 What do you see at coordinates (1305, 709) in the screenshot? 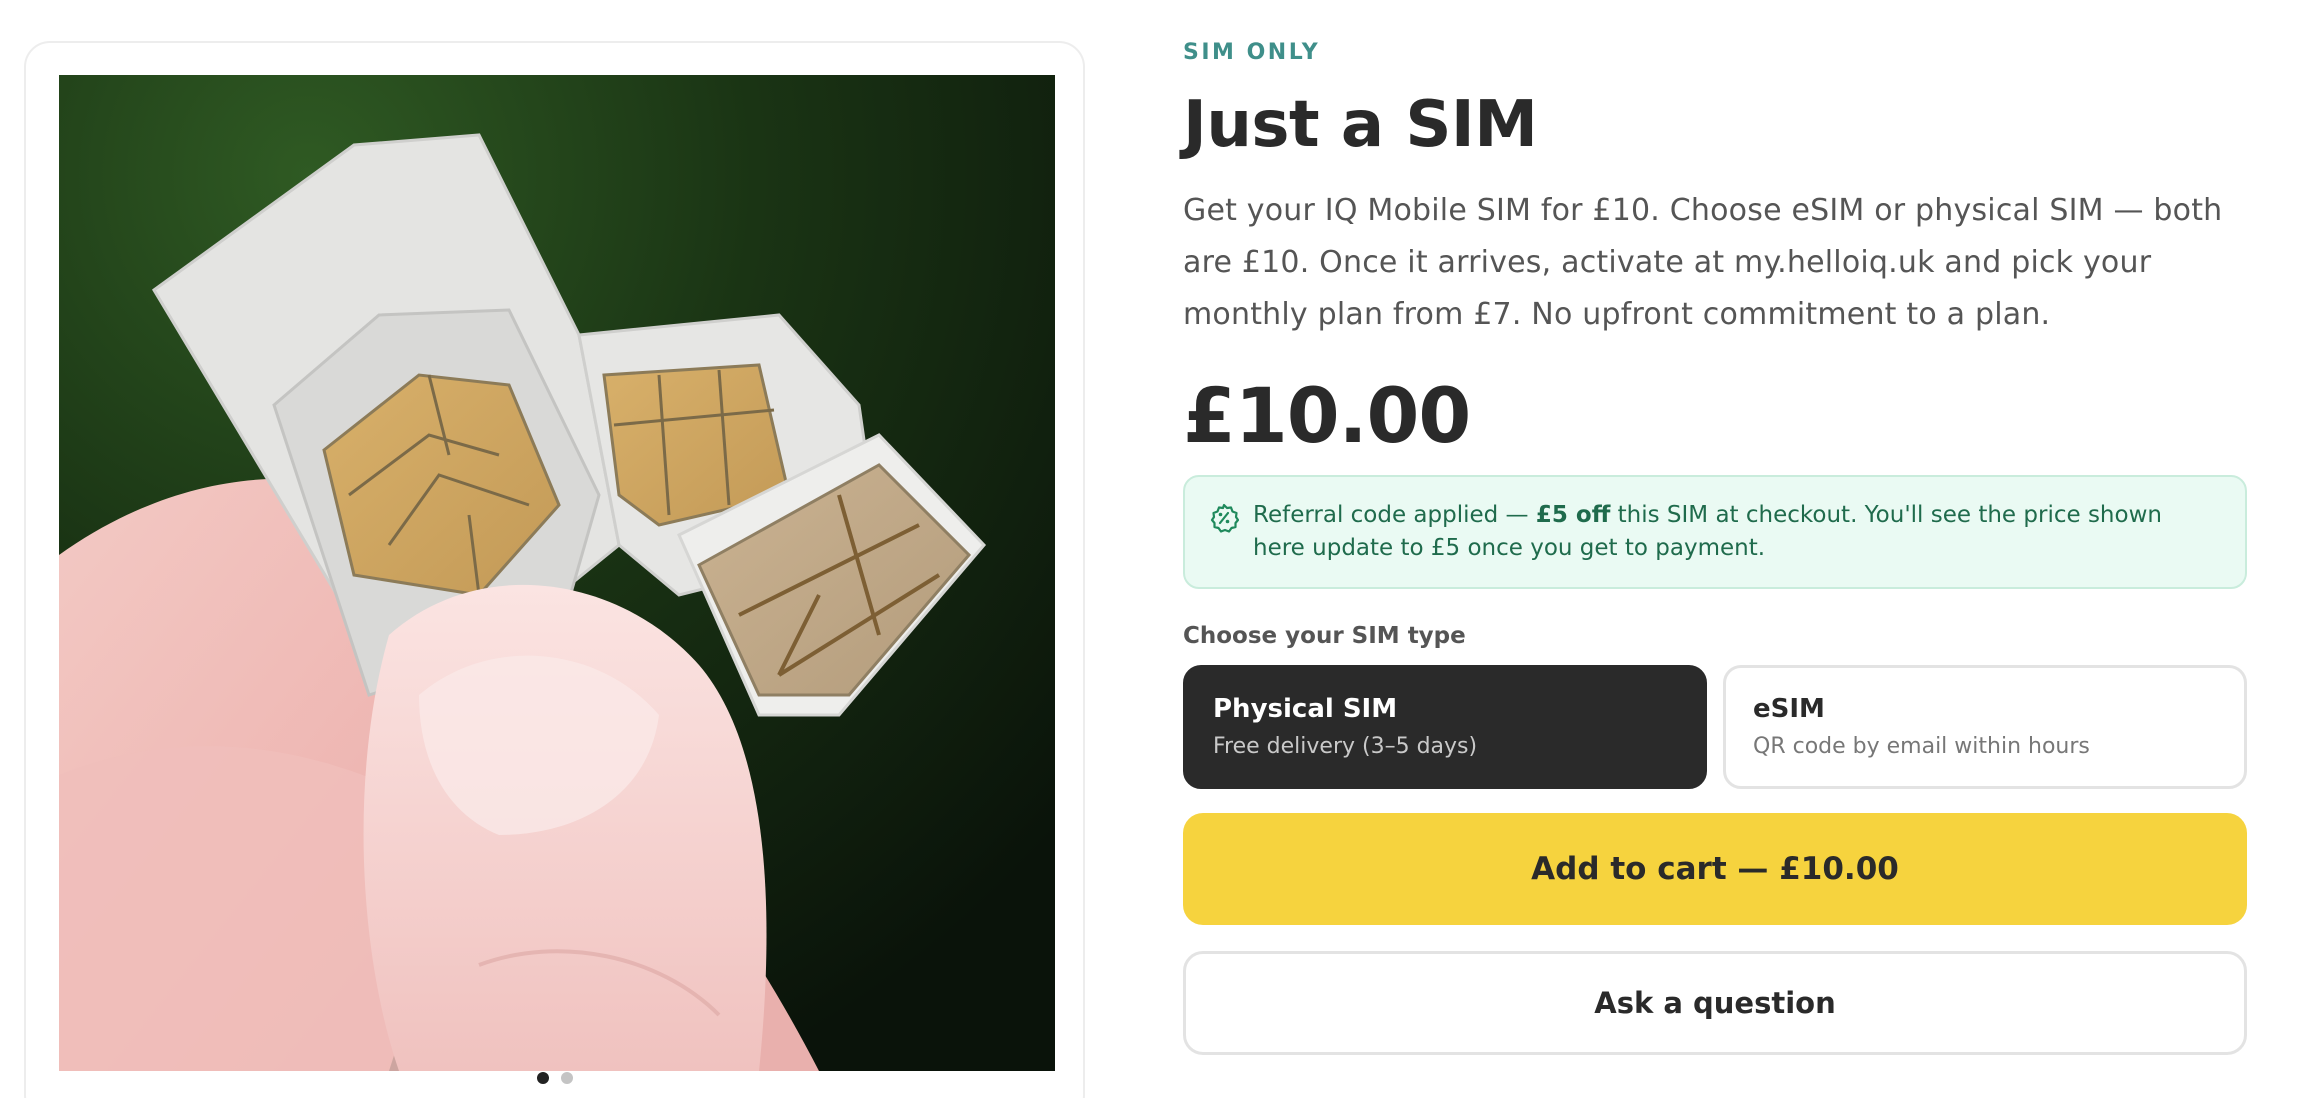
I see `sim-option-title: Physical SIM` at bounding box center [1305, 709].